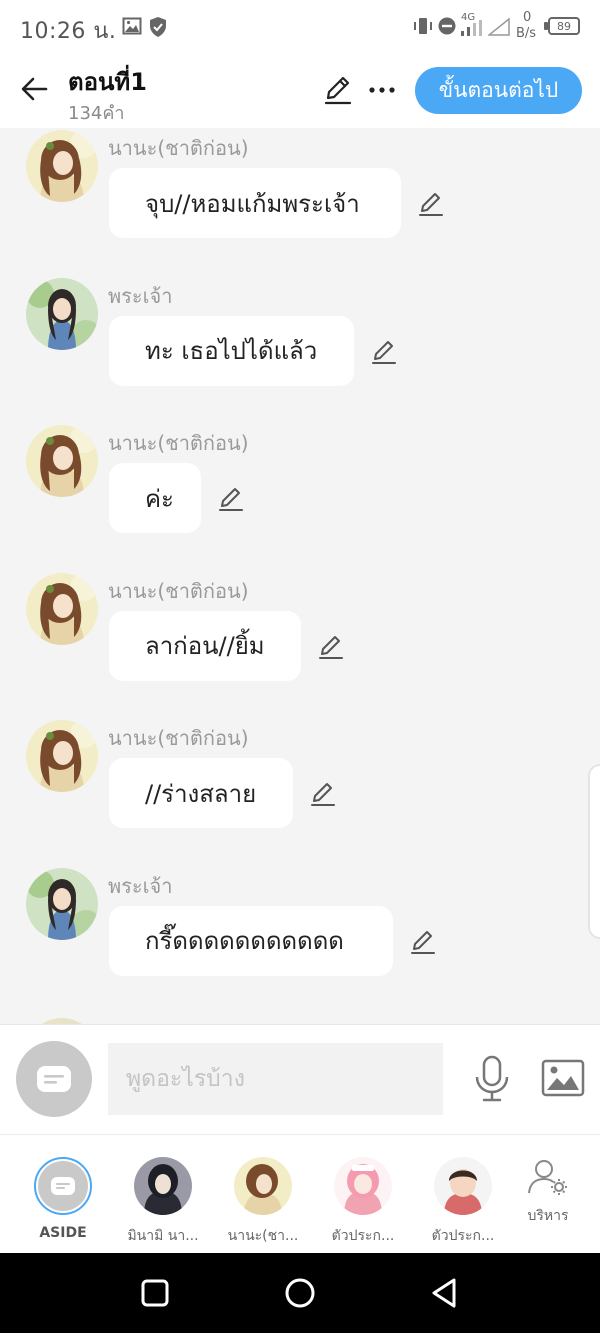 The width and height of the screenshot is (600, 1333). Describe the element at coordinates (447, 26) in the screenshot. I see `do-not-disturb-icon` at that location.